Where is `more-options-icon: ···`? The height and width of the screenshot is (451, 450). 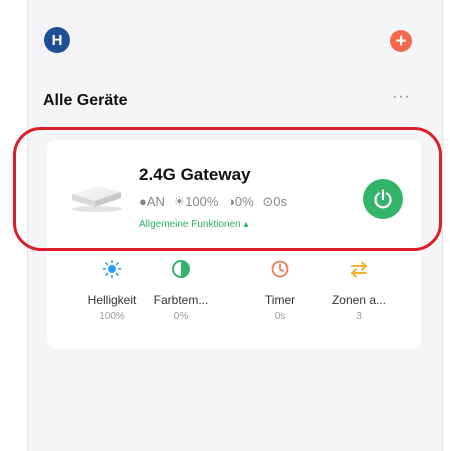
more-options-icon: ··· is located at coordinates (401, 97).